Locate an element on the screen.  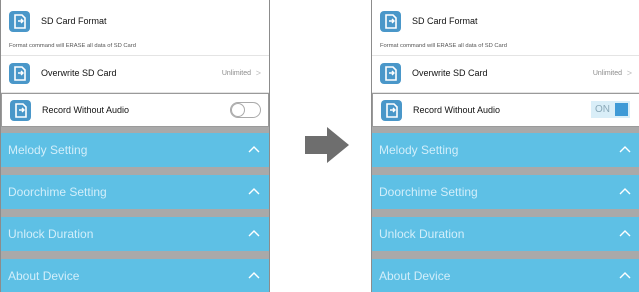
record-without-audio-toggle: ON is located at coordinates (610, 109).